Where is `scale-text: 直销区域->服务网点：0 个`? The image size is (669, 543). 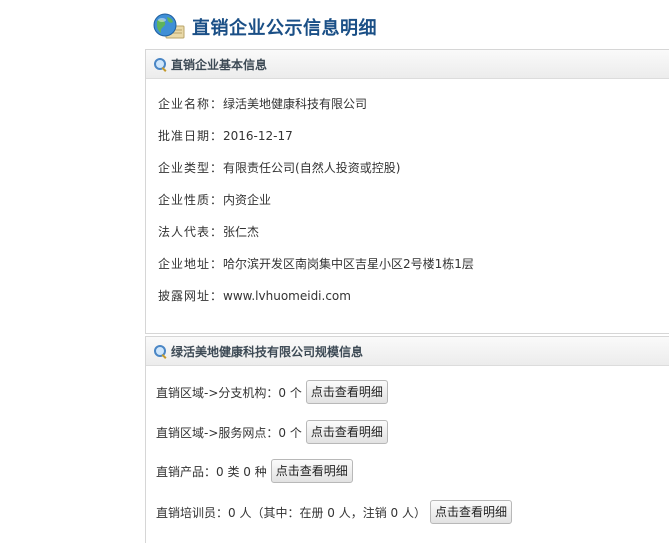 scale-text: 直销区域->服务网点：0 个 is located at coordinates (229, 432).